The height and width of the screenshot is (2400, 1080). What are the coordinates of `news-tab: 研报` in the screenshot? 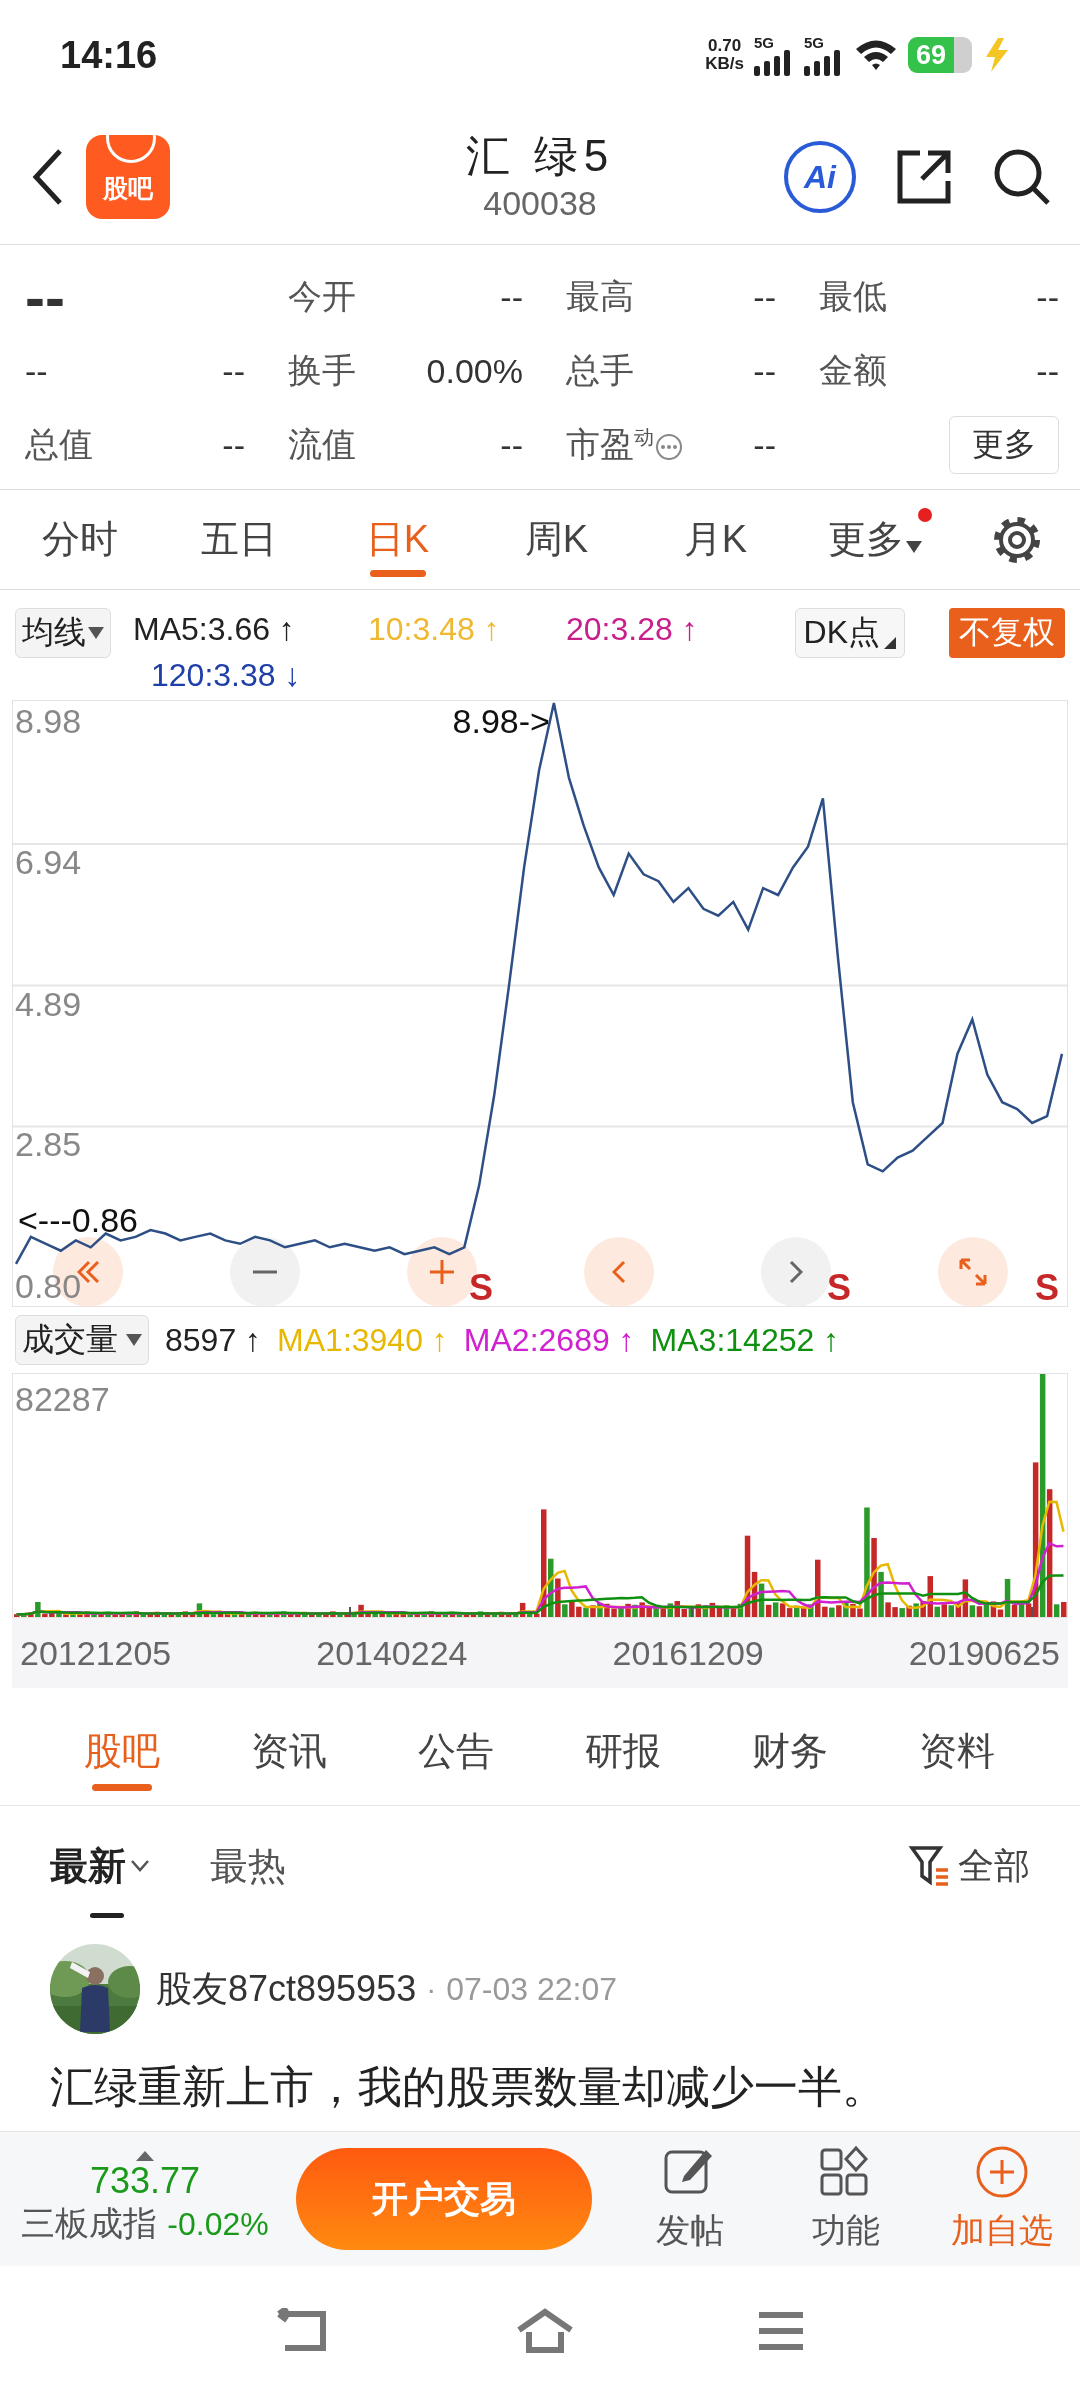 It's located at (622, 1751).